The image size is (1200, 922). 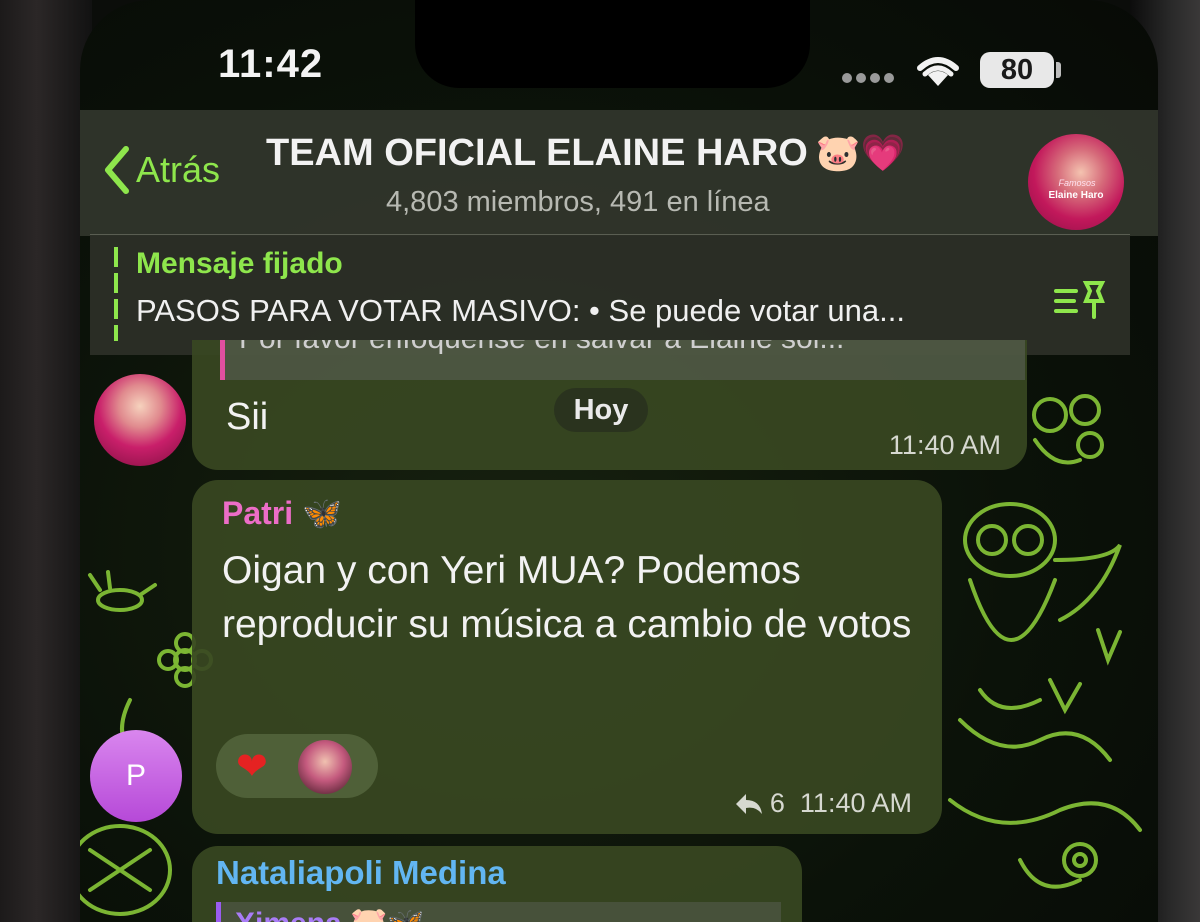 I want to click on avatar-caption-top: Famosos, so click(x=1077, y=183).